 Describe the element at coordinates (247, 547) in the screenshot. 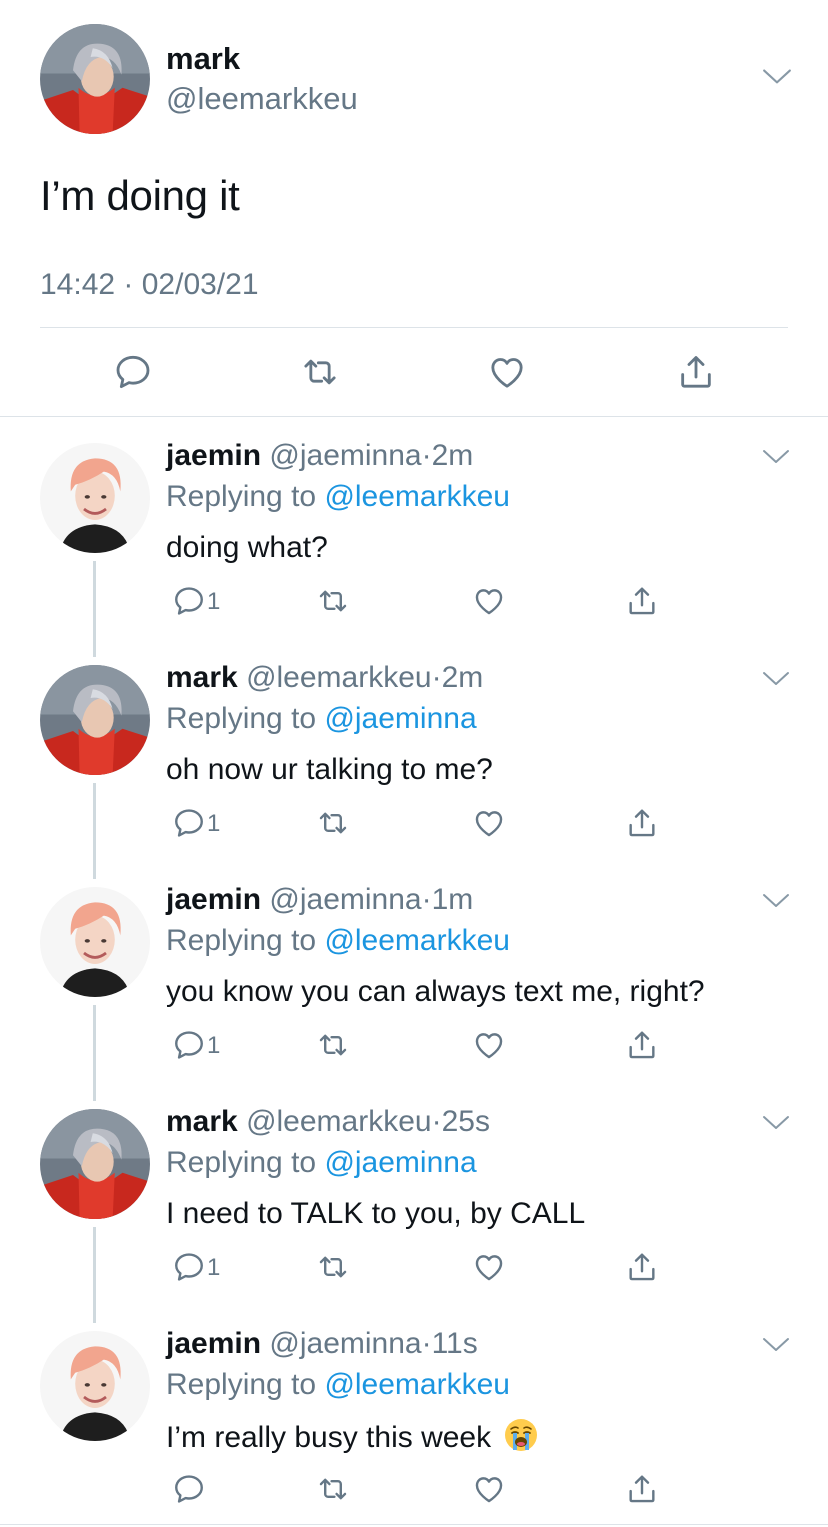

I see `reply-text: doing what?` at that location.